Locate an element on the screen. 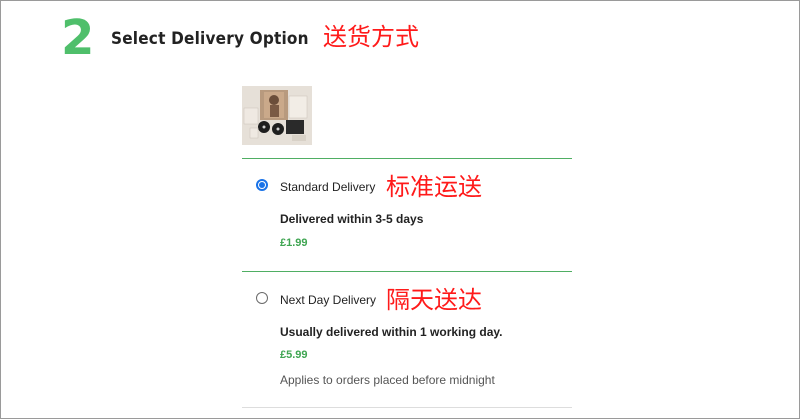 The height and width of the screenshot is (419, 800). product-thumbnail is located at coordinates (277, 115).